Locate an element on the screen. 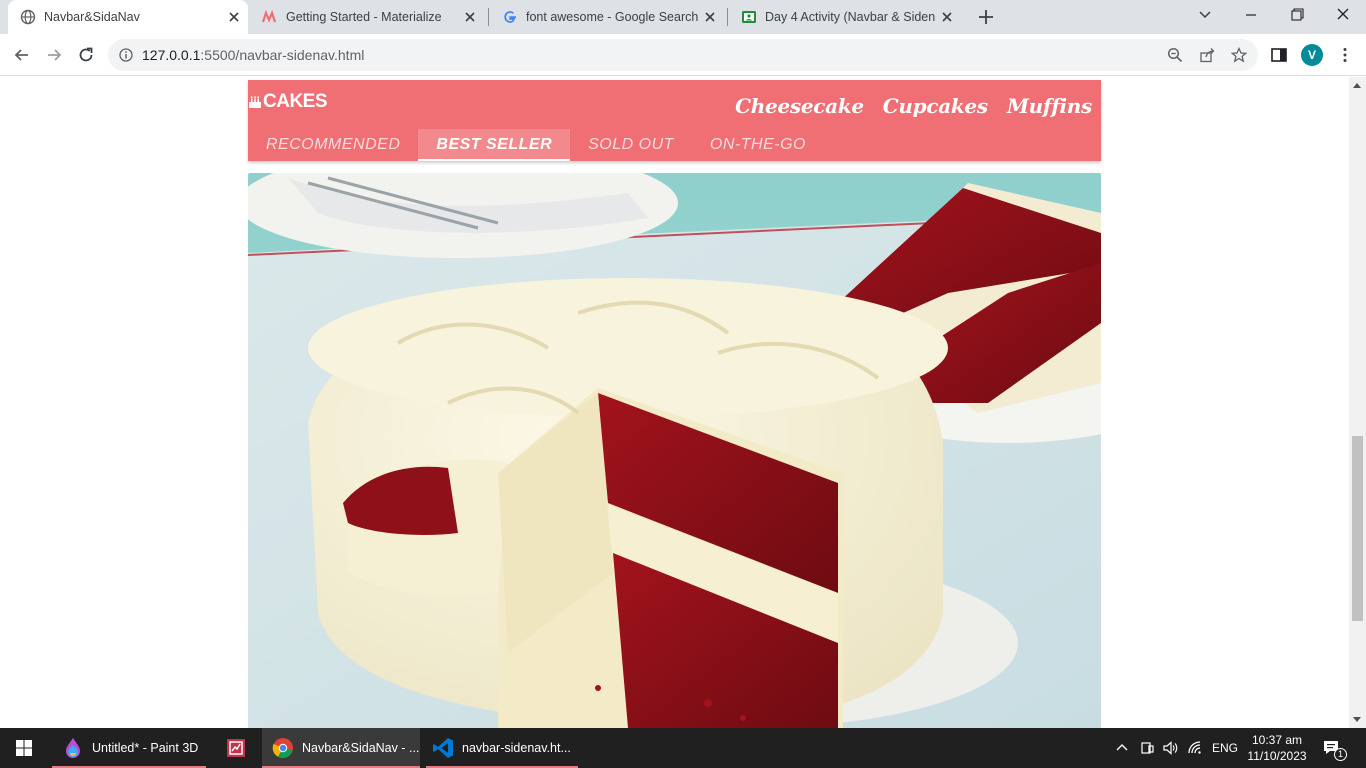 The width and height of the screenshot is (1366, 768). back-arrow-icon is located at coordinates (22, 55).